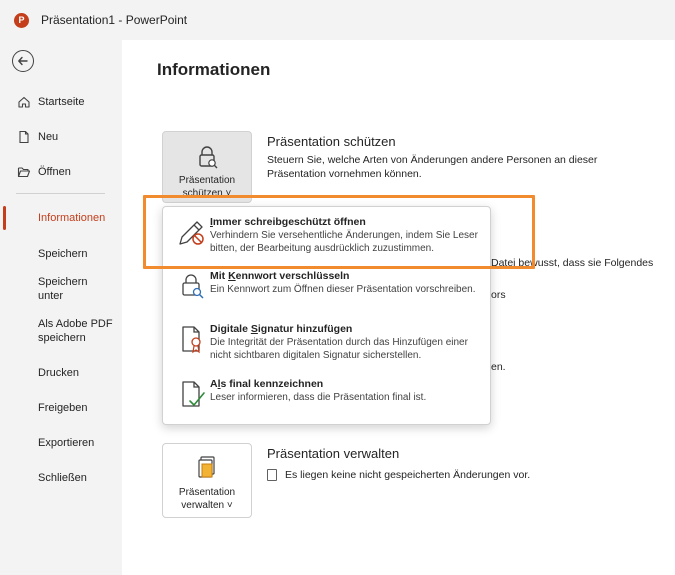 Image resolution: width=675 pixels, height=575 pixels. What do you see at coordinates (72, 218) in the screenshot?
I see `sidebar-item-label: Informationen` at bounding box center [72, 218].